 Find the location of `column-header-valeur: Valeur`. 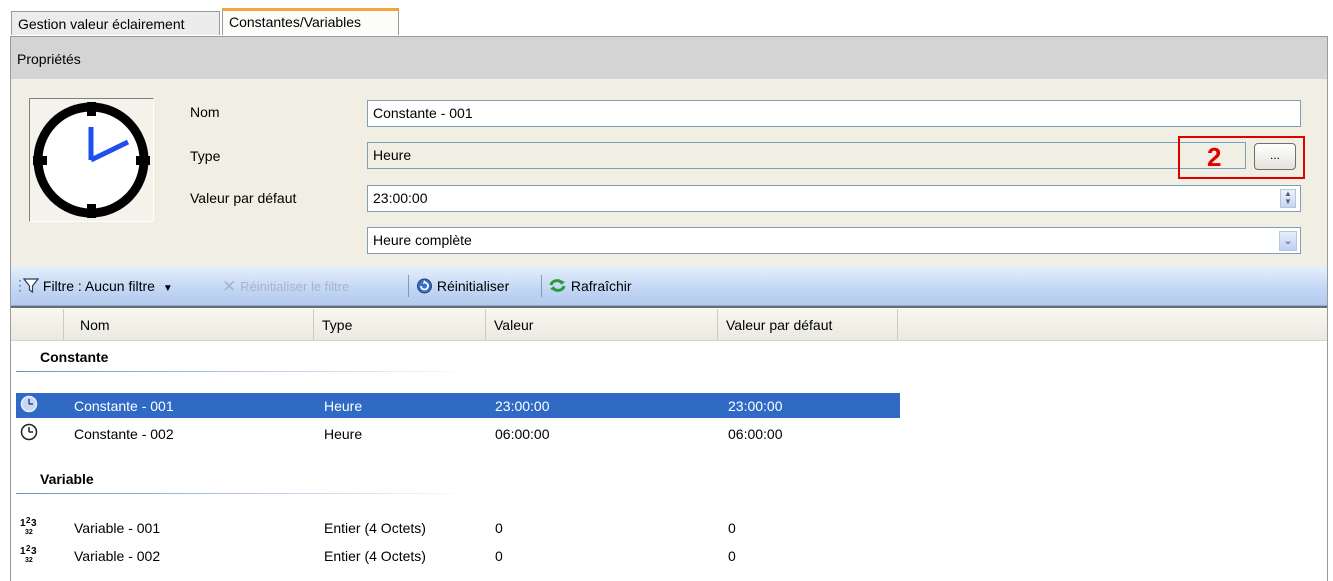

column-header-valeur: Valeur is located at coordinates (601, 324).